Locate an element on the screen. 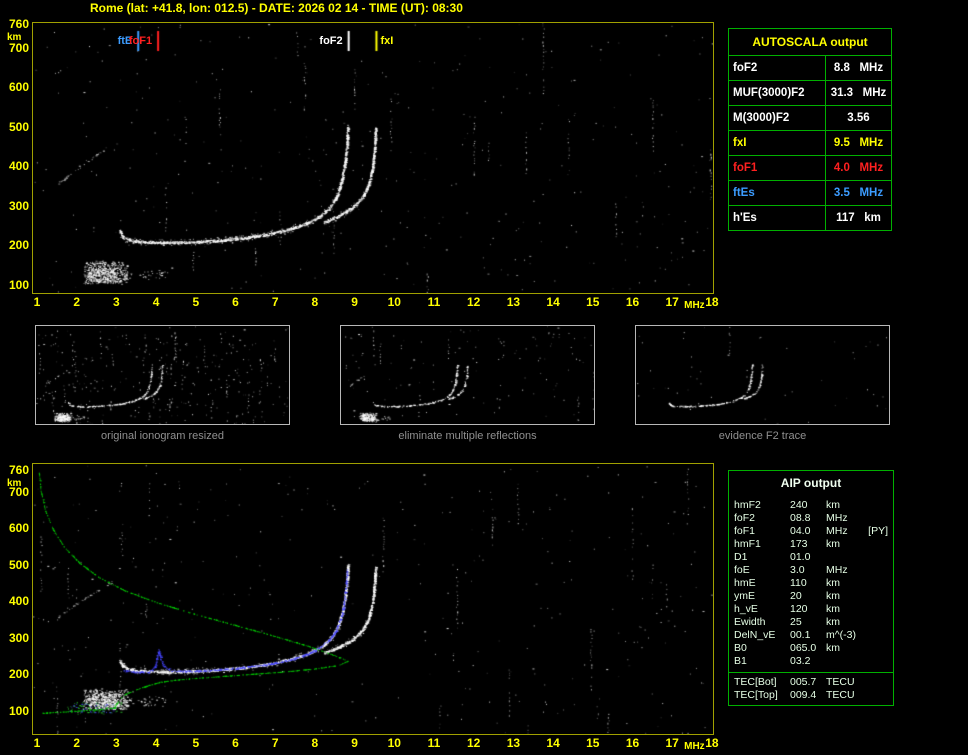 This screenshot has height=755, width=968. parameter-value: 08.8 is located at coordinates (800, 518).